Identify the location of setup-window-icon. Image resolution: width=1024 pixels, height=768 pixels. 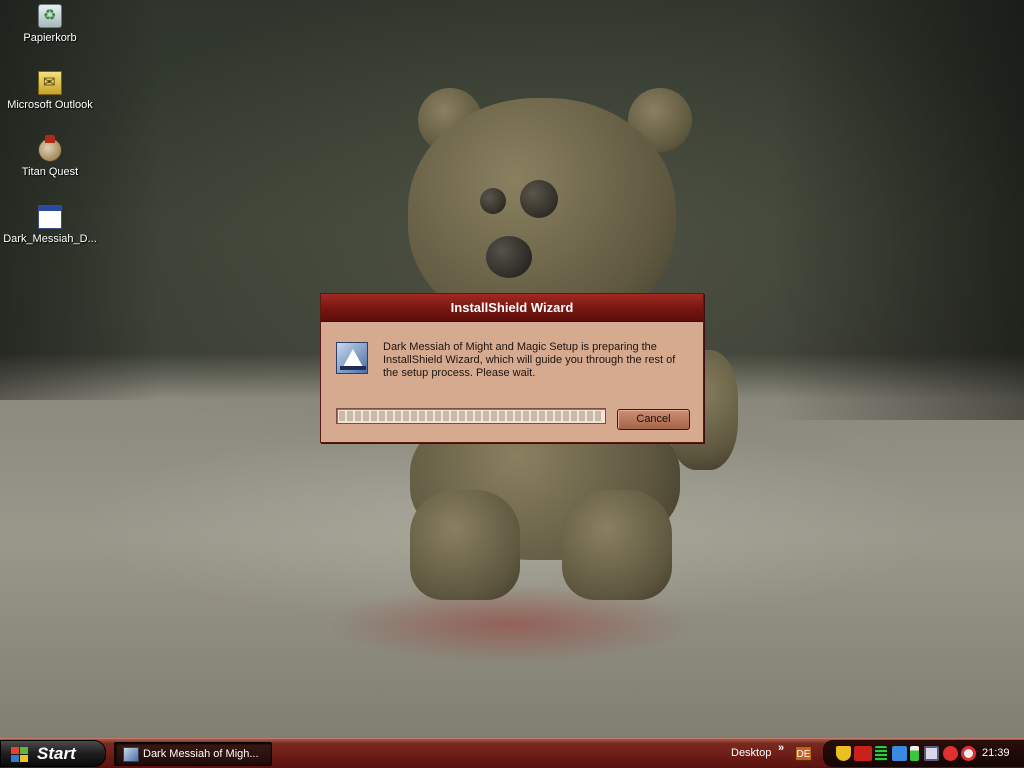
(50, 217).